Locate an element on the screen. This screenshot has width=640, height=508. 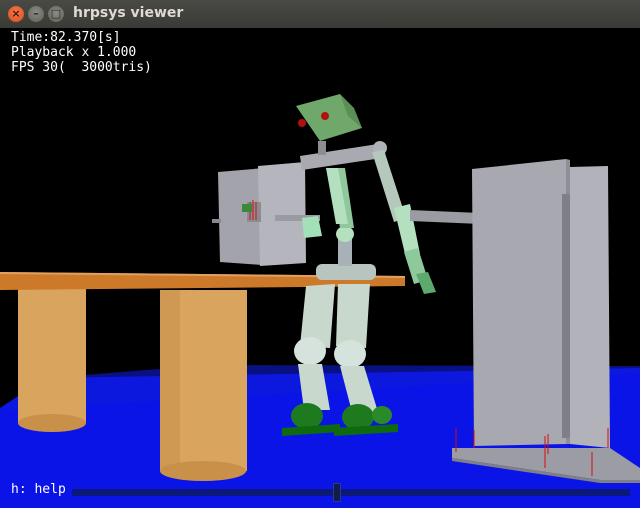
robot-right-eye is located at coordinates (325, 116).